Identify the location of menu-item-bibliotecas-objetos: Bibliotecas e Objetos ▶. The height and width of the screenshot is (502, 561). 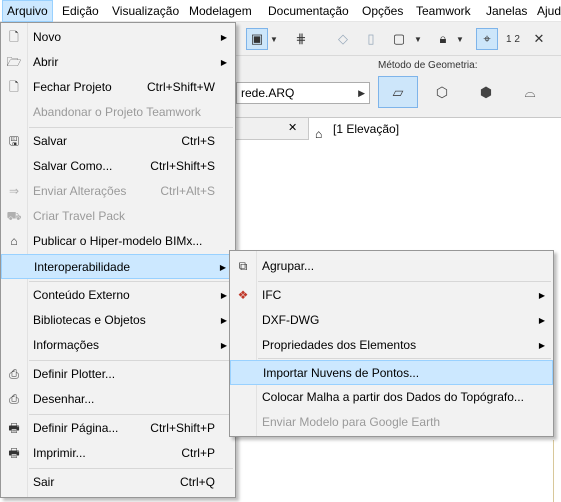
(118, 320).